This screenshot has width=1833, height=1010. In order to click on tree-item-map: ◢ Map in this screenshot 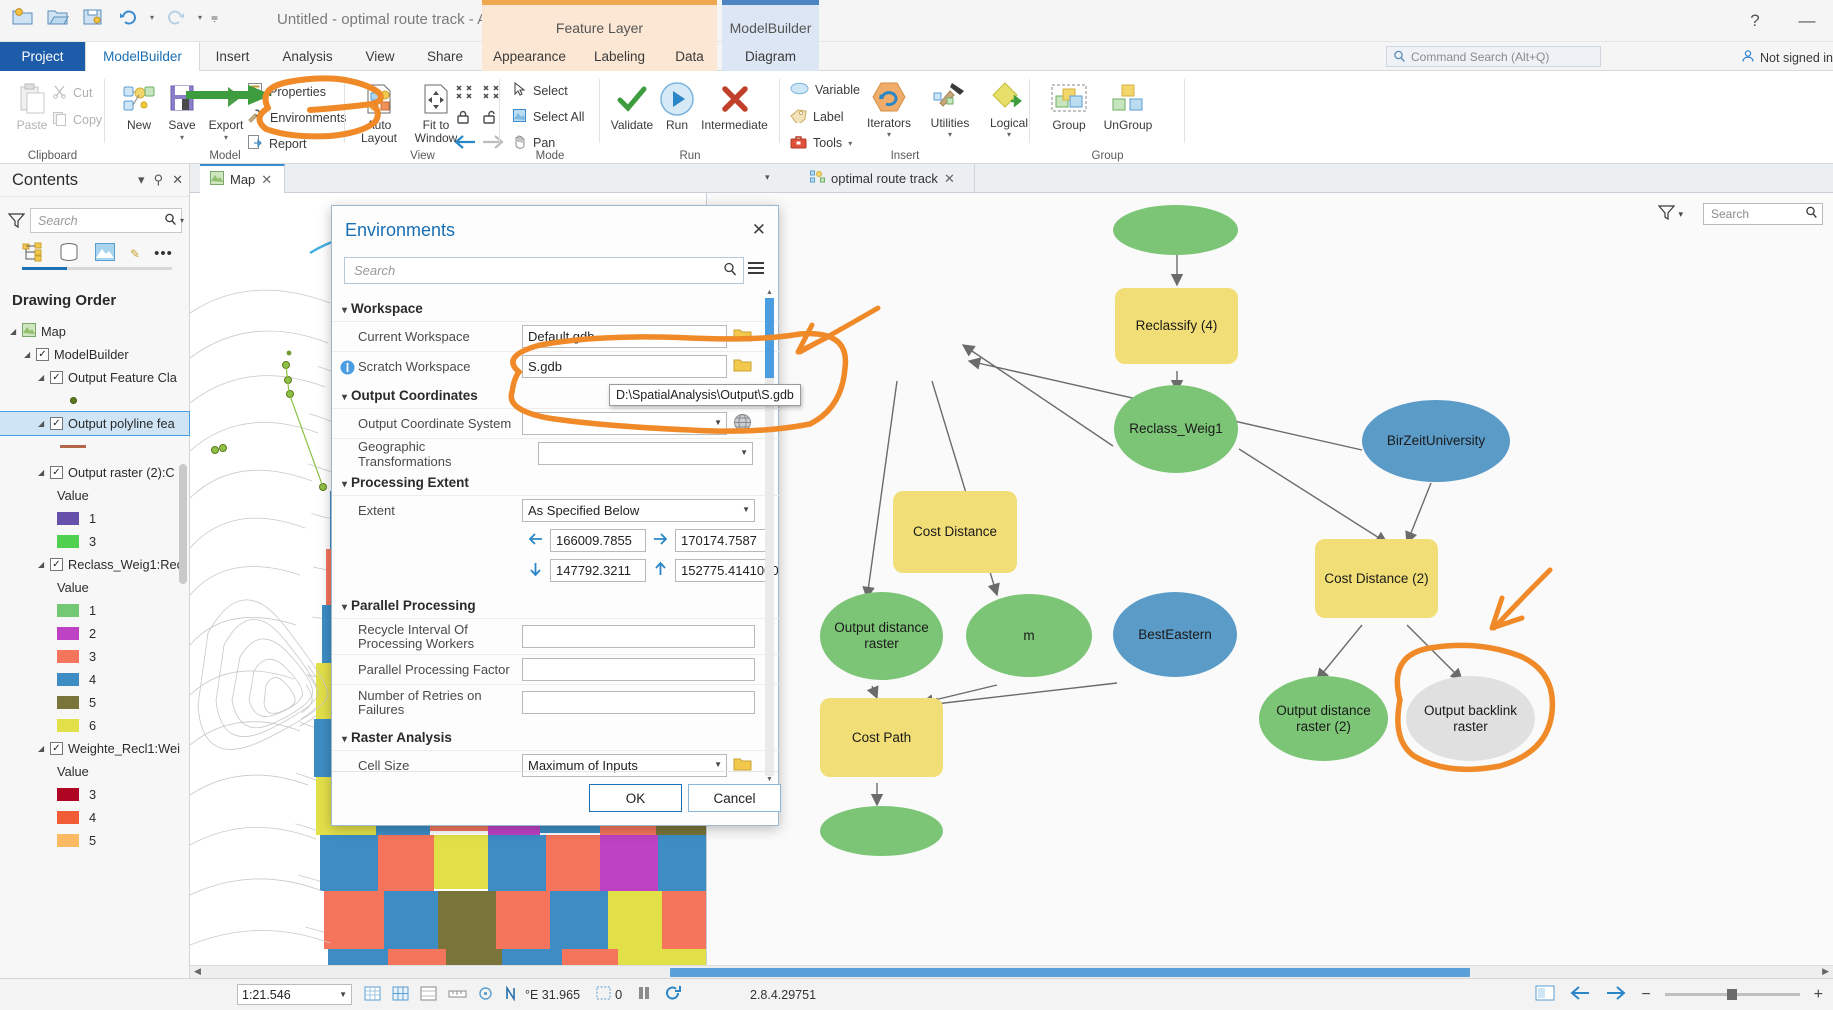, I will do `click(94, 331)`.